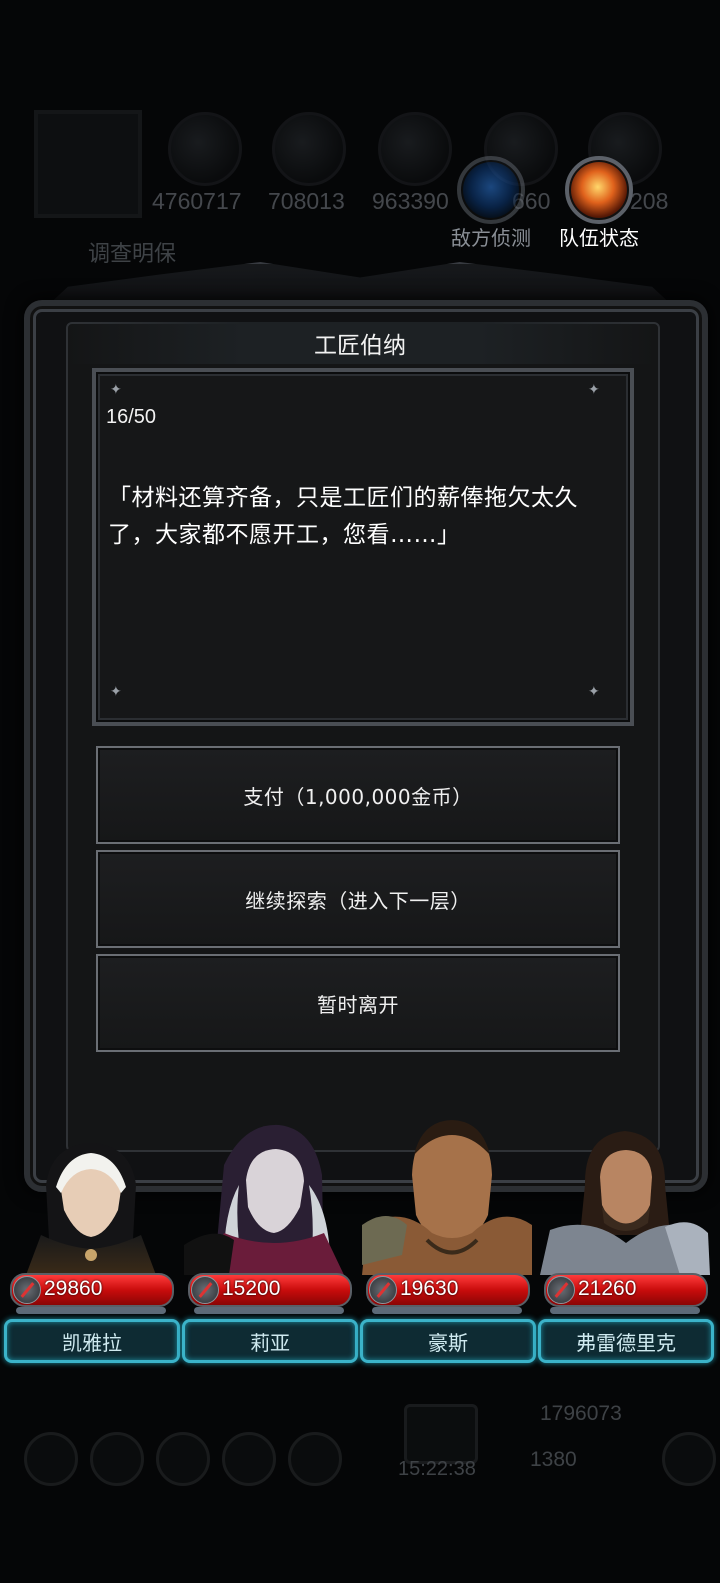  Describe the element at coordinates (131, 417) in the screenshot. I see `dialog-progress: 16/50` at that location.